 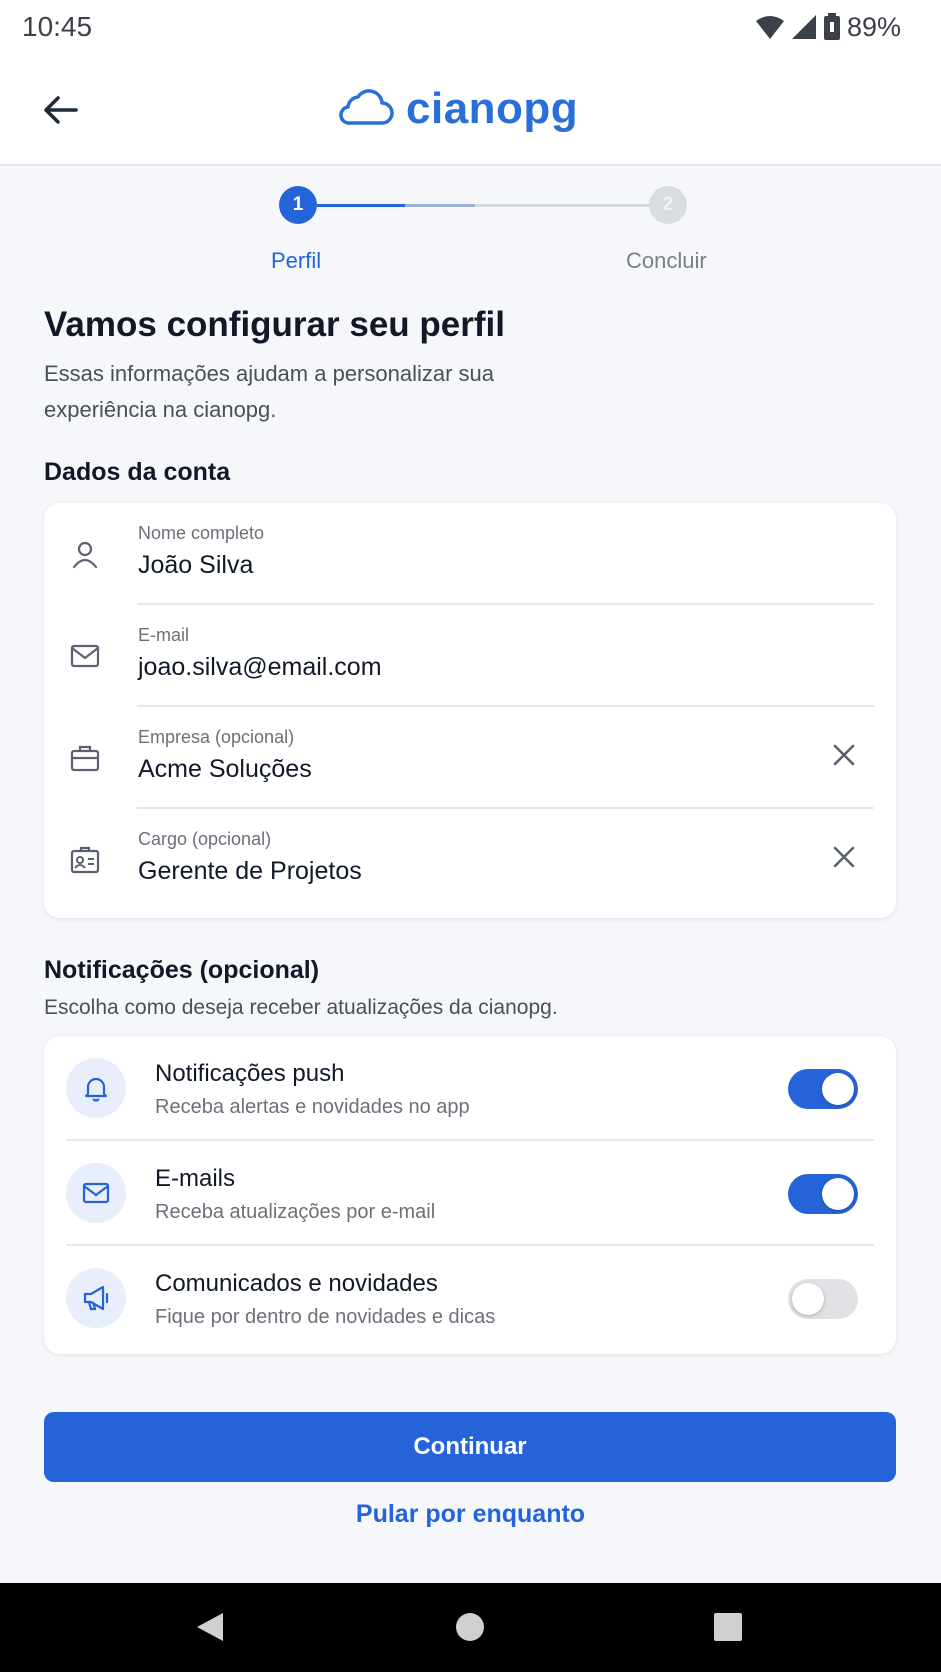 I want to click on announcements-title: Comunicados e novidades, so click(x=296, y=1283).